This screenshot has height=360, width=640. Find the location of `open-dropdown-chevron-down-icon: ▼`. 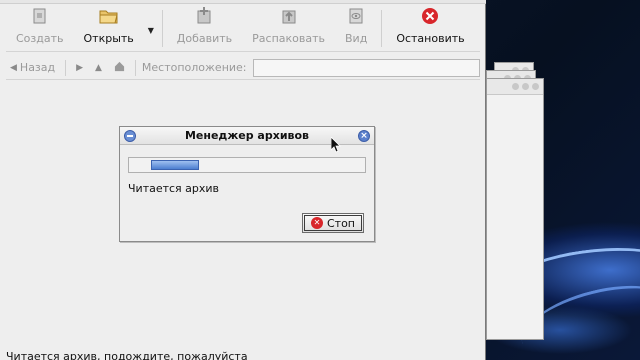

open-dropdown-chevron-down-icon: ▼ is located at coordinates (151, 28).